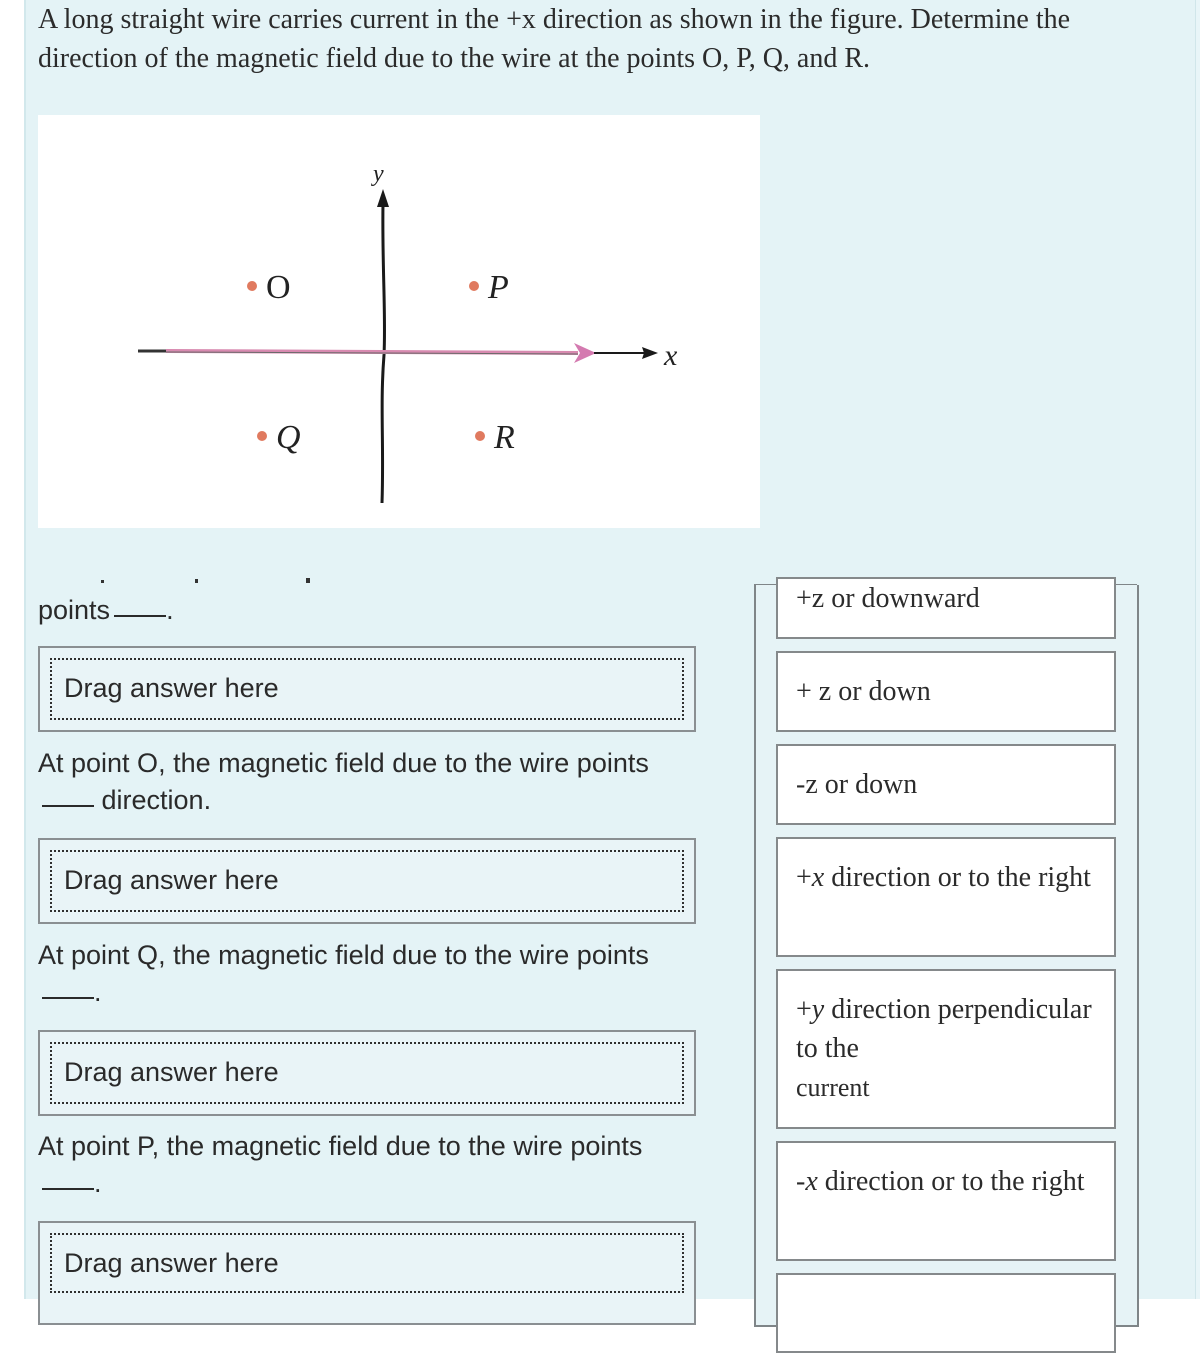 The width and height of the screenshot is (1200, 1353). What do you see at coordinates (252, 286) in the screenshot?
I see `point-o-marker` at bounding box center [252, 286].